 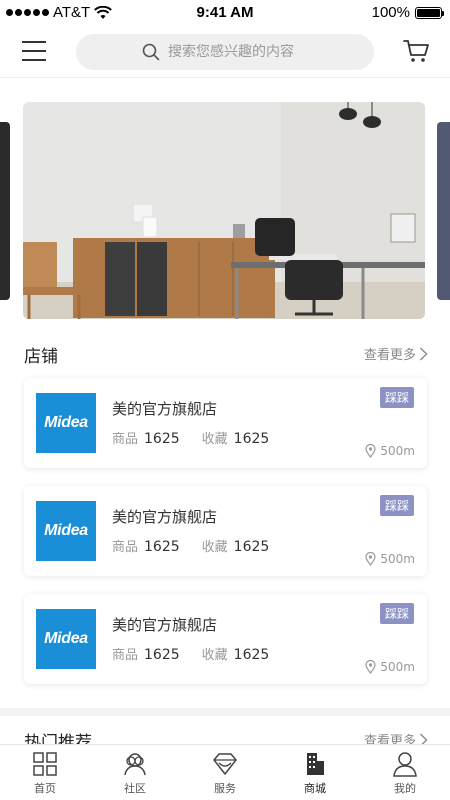 I want to click on chevron-right-icon, so click(x=424, y=353).